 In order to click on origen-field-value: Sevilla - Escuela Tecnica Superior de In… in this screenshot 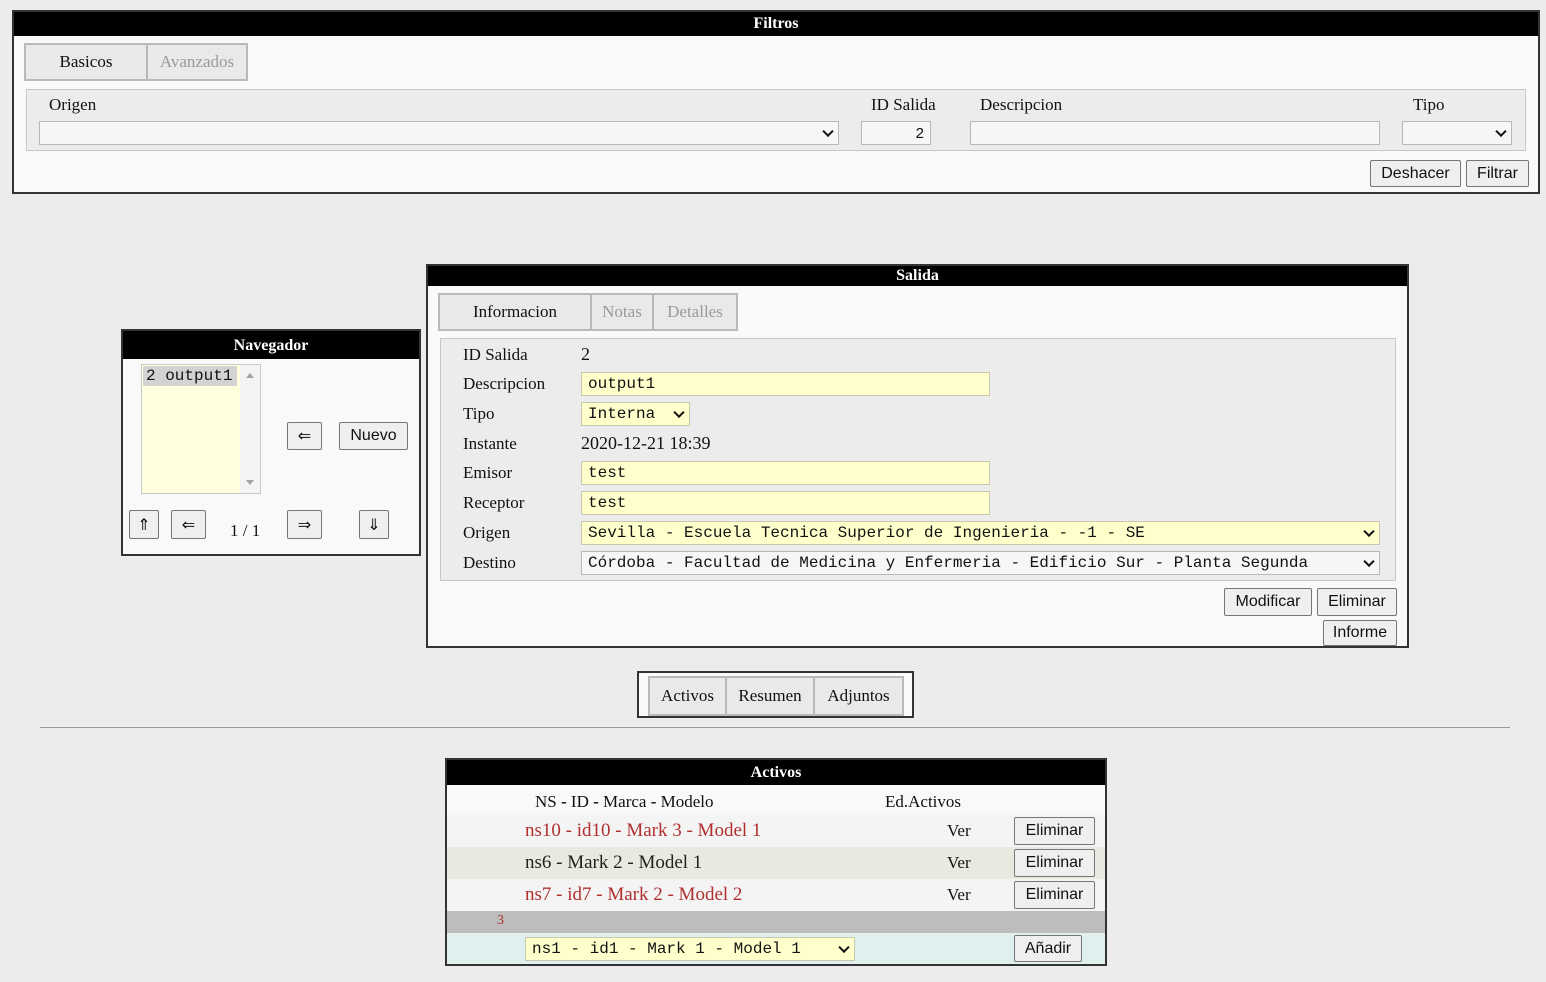, I will do `click(866, 533)`.